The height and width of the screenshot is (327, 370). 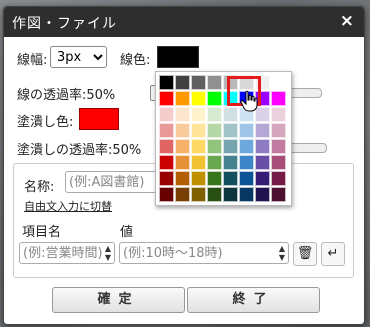 What do you see at coordinates (66, 95) in the screenshot?
I see `line-opacity-label: 線の透過率:50%` at bounding box center [66, 95].